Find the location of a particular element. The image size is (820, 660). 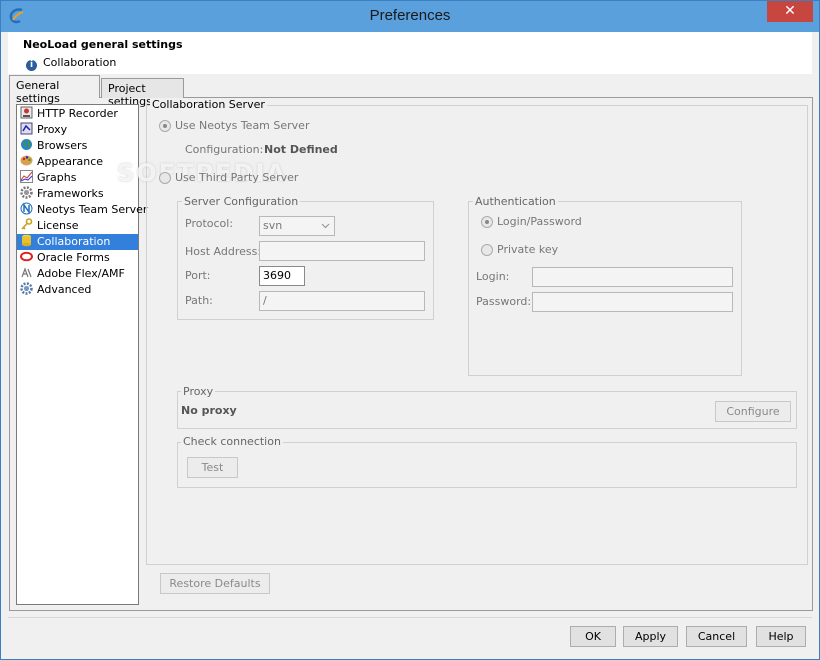

protocol-select: svn is located at coordinates (297, 226).